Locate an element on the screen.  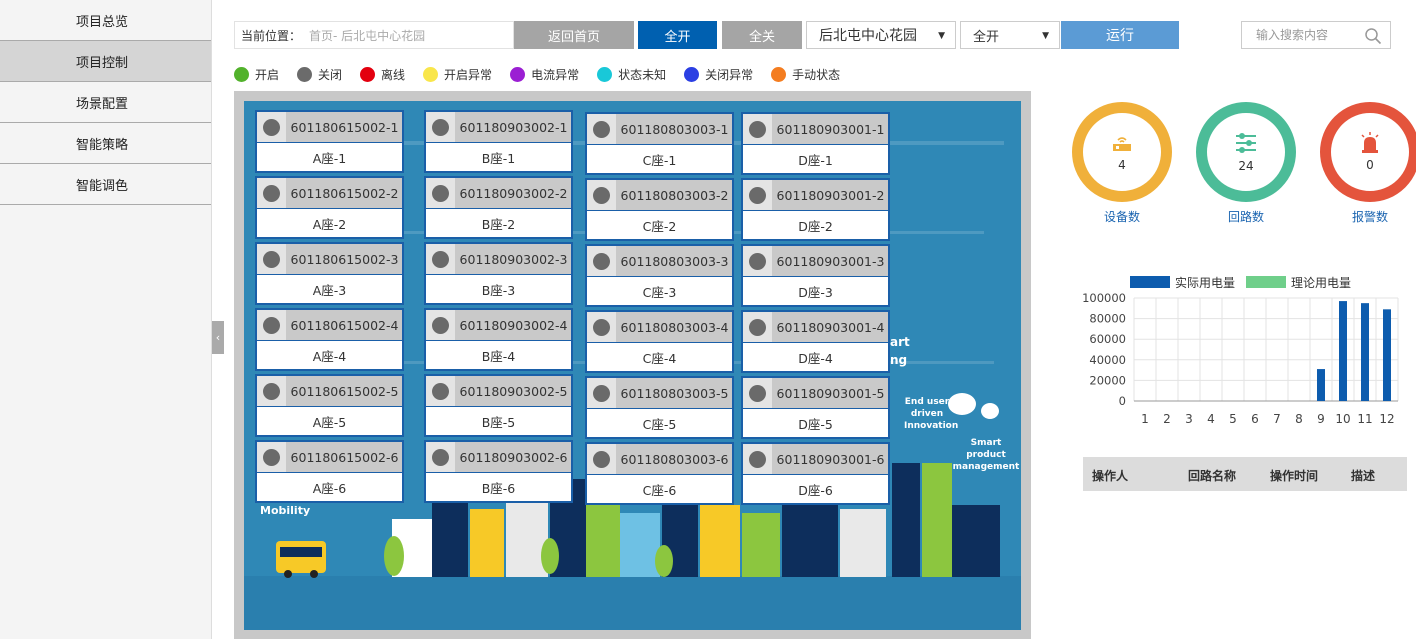
sidebar-collapse-button: ‹ is located at coordinates (218, 337).